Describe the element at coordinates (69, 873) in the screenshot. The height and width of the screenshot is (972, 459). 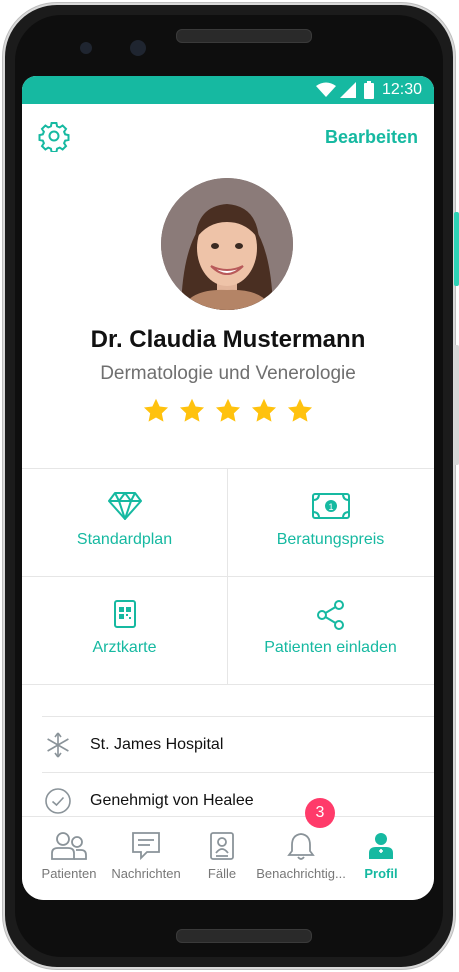
I see `nav-patients-label: Patienten` at that location.